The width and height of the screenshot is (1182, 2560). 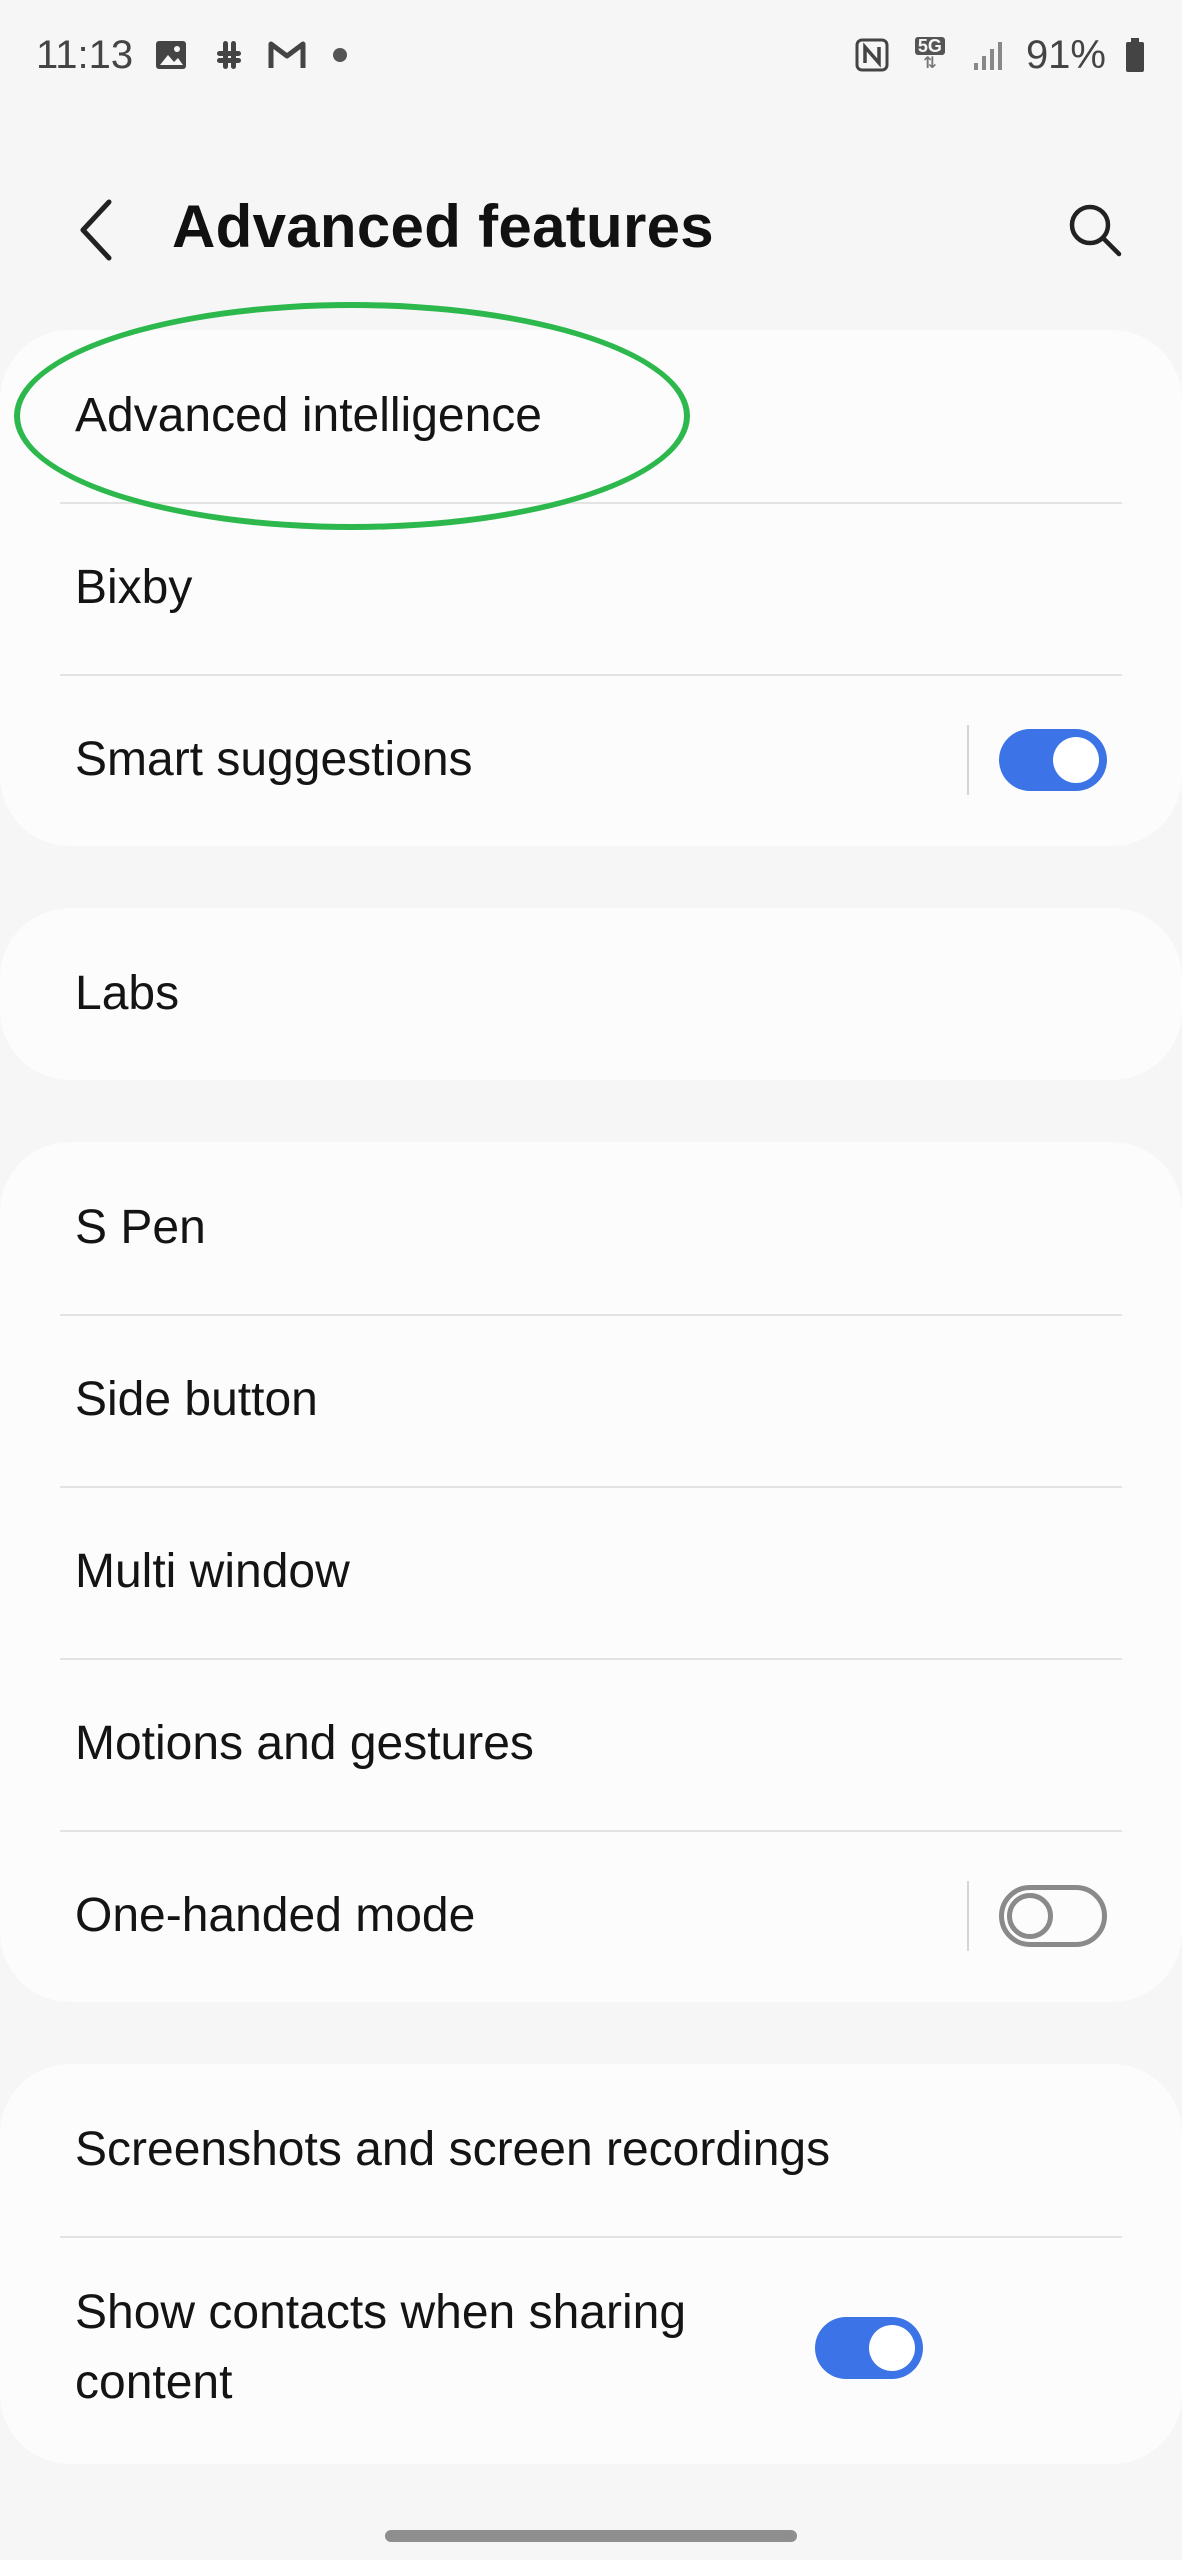 I want to click on row-label: Advanced intelligence, so click(x=308, y=415).